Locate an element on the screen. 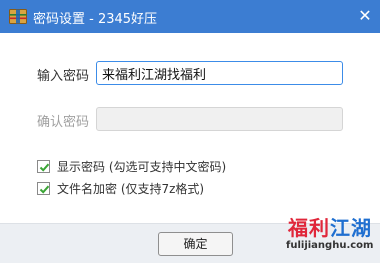 This screenshot has width=380, height=263. close-icon: ✕ is located at coordinates (365, 16).